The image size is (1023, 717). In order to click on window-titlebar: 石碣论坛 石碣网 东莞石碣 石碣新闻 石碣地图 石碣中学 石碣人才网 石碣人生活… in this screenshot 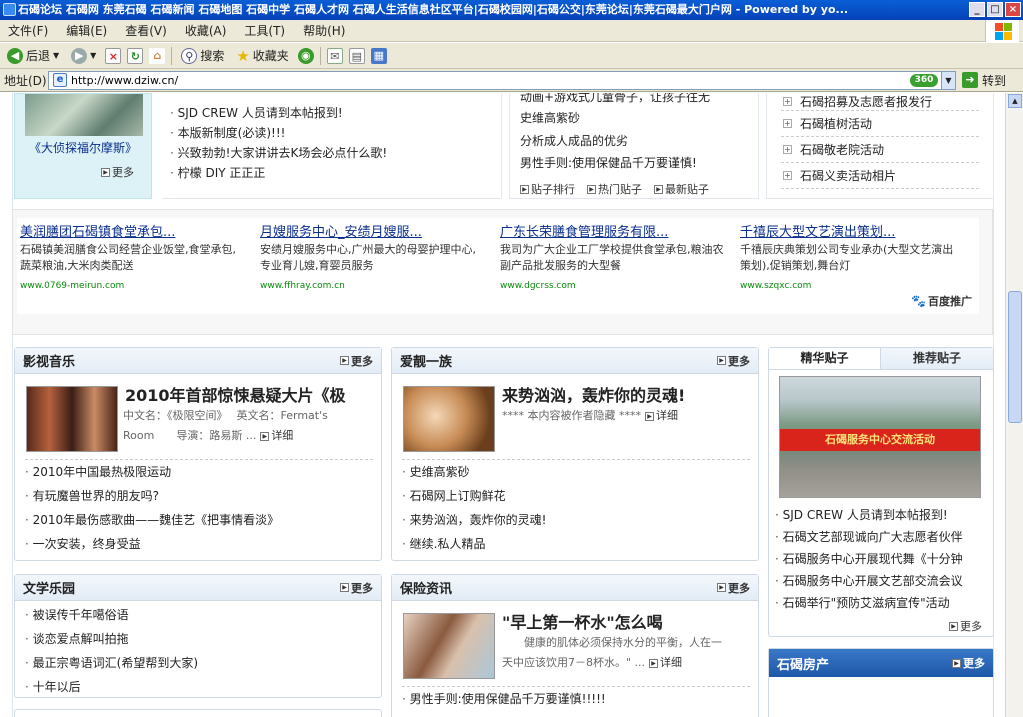, I will do `click(511, 10)`.